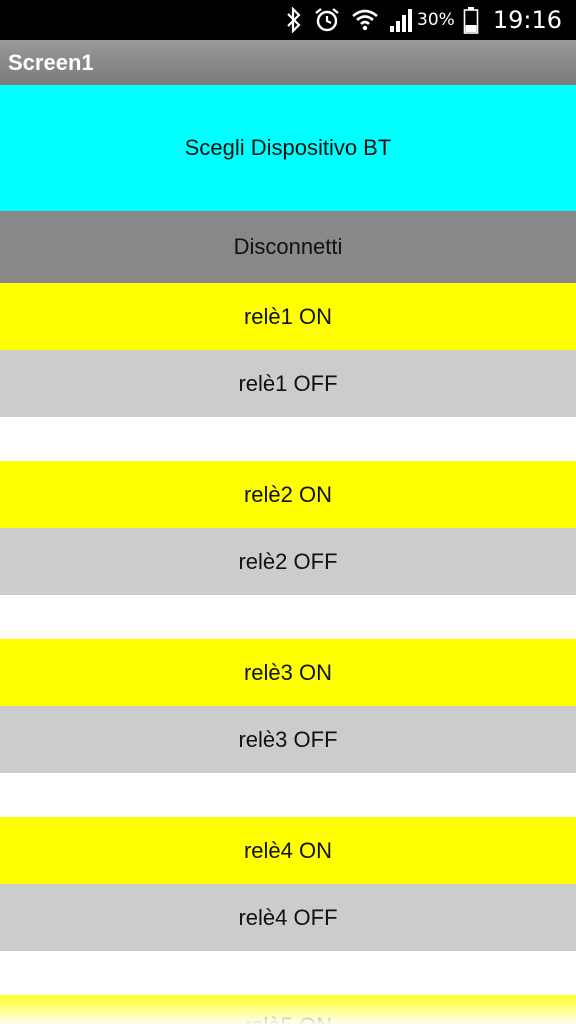 This screenshot has width=576, height=1024. What do you see at coordinates (288, 148) in the screenshot?
I see `choose-bt-device-button: Scegli Dispositivo BT` at bounding box center [288, 148].